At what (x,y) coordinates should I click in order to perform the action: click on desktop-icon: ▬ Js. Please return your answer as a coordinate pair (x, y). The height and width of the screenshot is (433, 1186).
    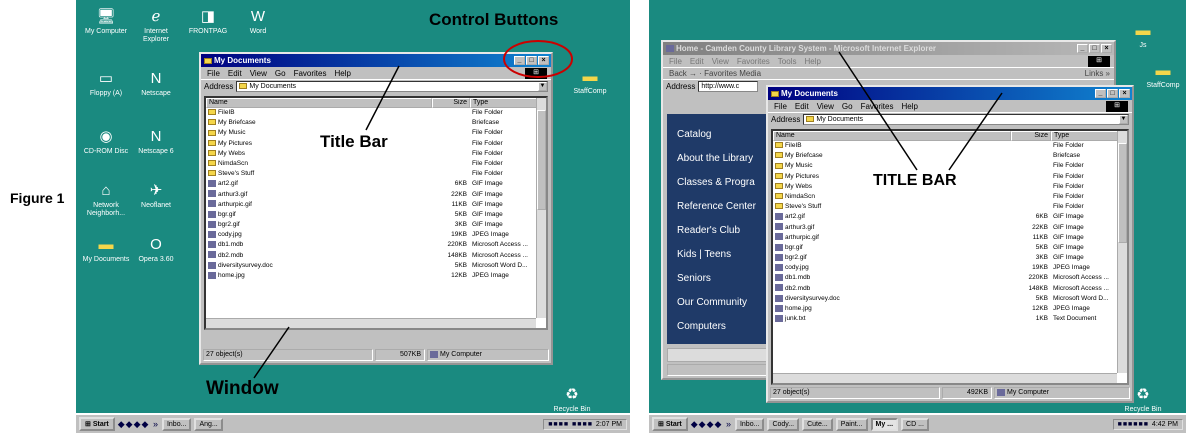
    Looking at the image, I should click on (1143, 36).